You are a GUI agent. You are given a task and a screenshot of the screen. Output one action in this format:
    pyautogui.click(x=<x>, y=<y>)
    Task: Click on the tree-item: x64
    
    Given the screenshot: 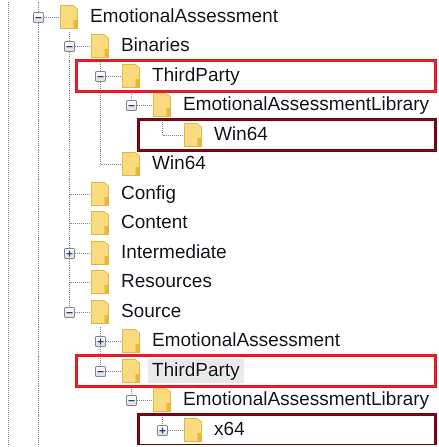 What is the action you would take?
    pyautogui.click(x=229, y=430)
    